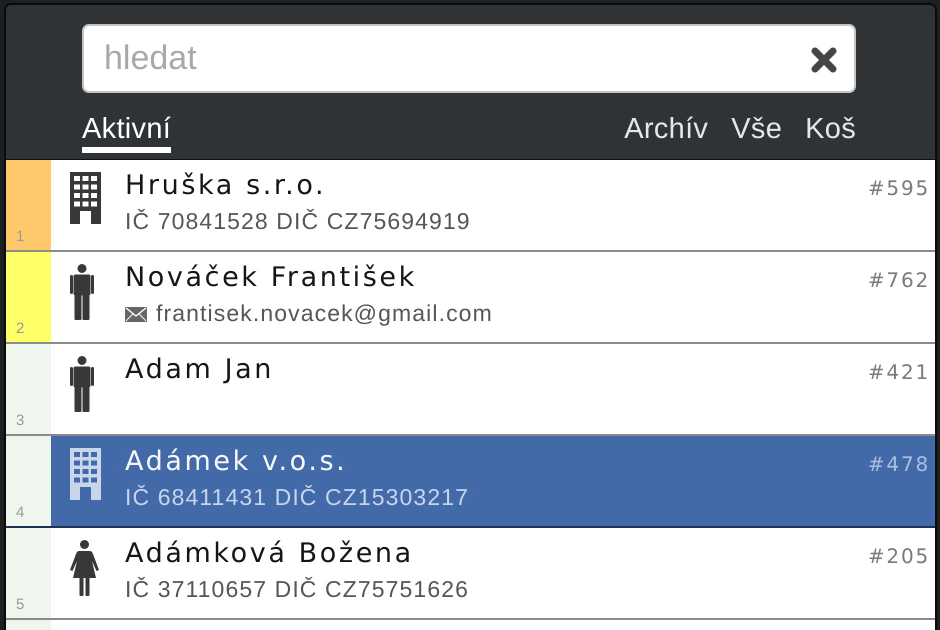 The image size is (940, 630). I want to click on envelope-icon, so click(136, 314).